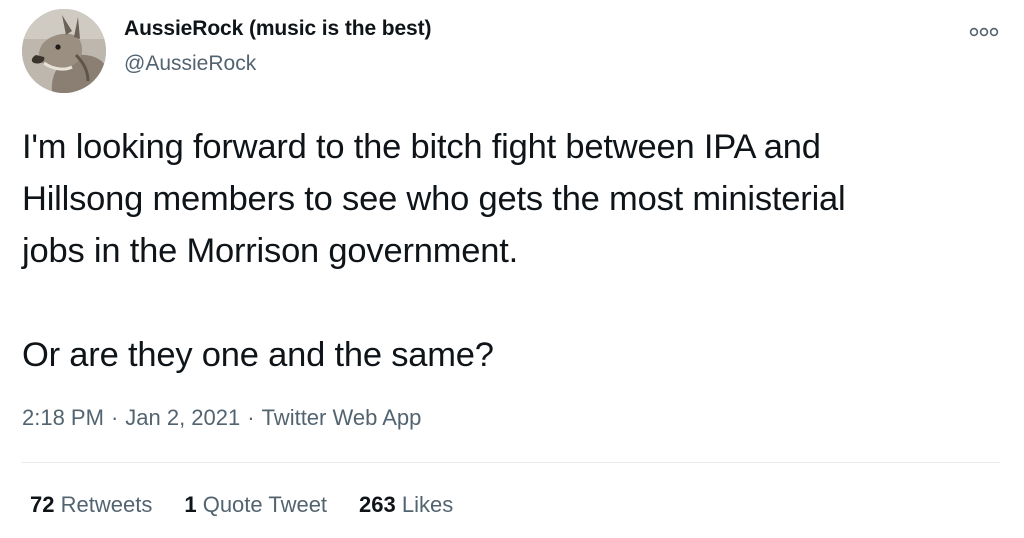  I want to click on engagement-stats: 72 Retweets 1 Quote Tweet 263 Likes, so click(241, 505).